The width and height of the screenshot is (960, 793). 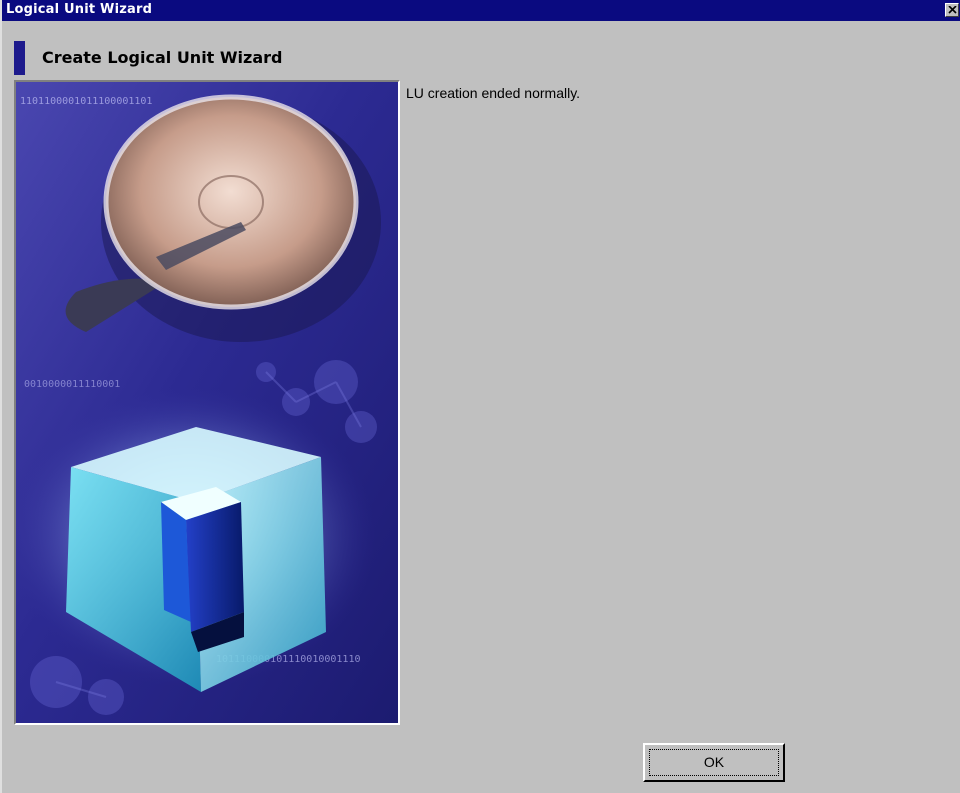 I want to click on binary-text-top: 1101100001011100001101, so click(x=86, y=101).